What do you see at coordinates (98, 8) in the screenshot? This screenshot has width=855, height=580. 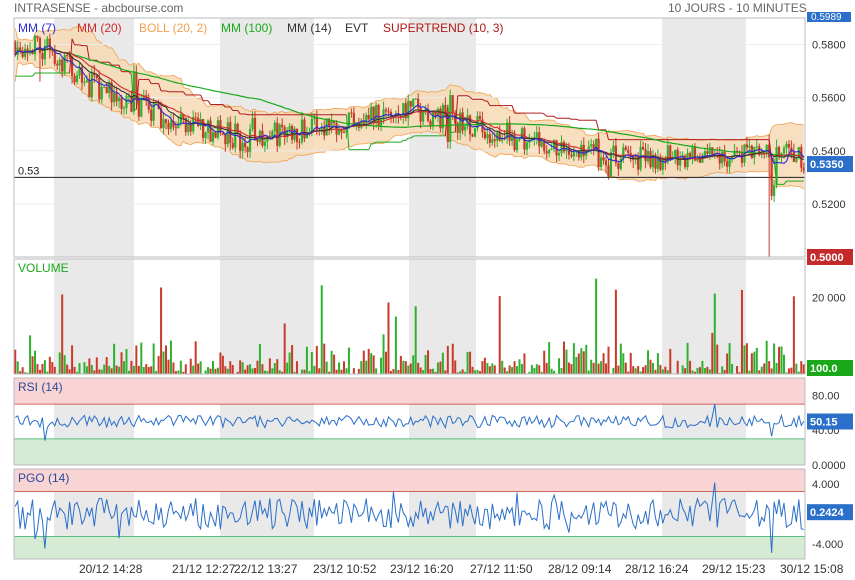 I see `header-title: INTRASENSE - abcbourse.com` at bounding box center [98, 8].